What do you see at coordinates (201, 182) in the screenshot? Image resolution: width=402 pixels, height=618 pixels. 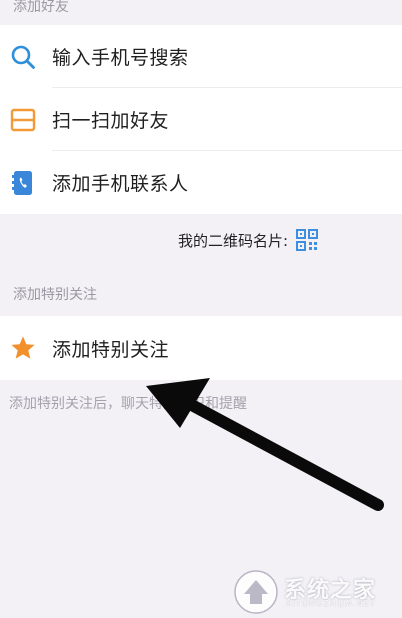 I see `add-contacts-row: 添加手机联系人` at bounding box center [201, 182].